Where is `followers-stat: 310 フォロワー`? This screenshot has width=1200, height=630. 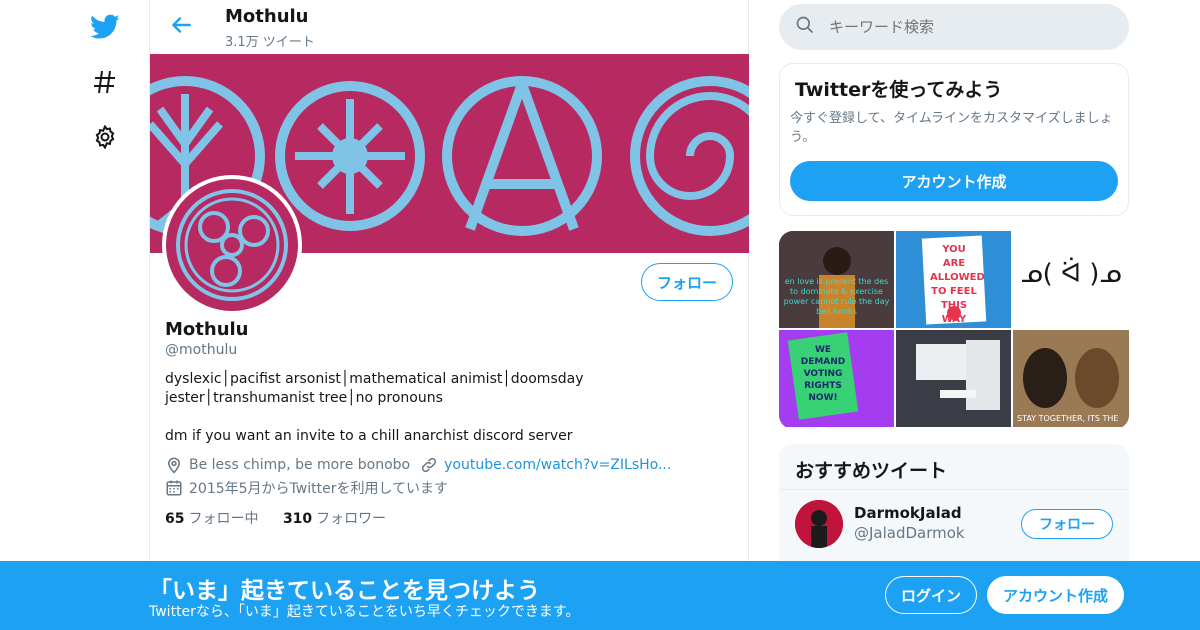 followers-stat: 310 フォロワー is located at coordinates (334, 519).